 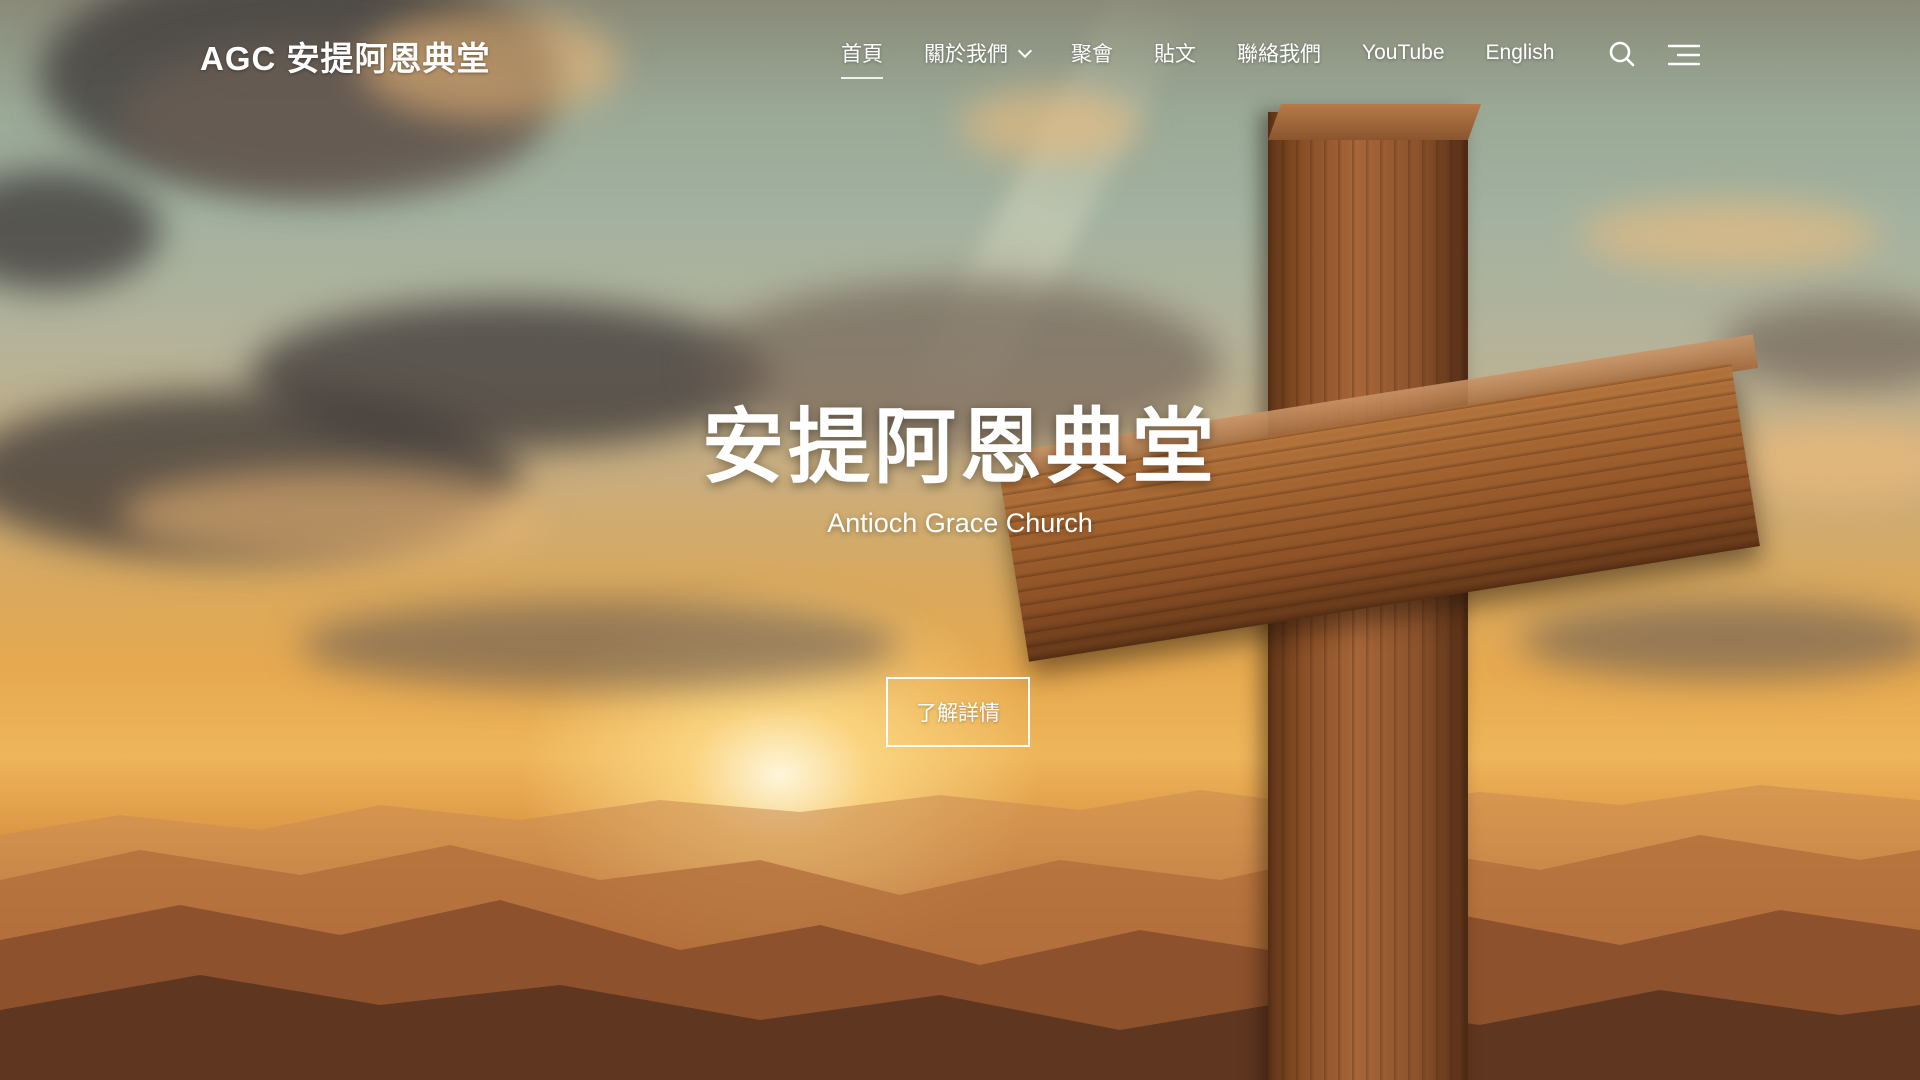 What do you see at coordinates (966, 54) in the screenshot?
I see `nav-item-label: 關於我們` at bounding box center [966, 54].